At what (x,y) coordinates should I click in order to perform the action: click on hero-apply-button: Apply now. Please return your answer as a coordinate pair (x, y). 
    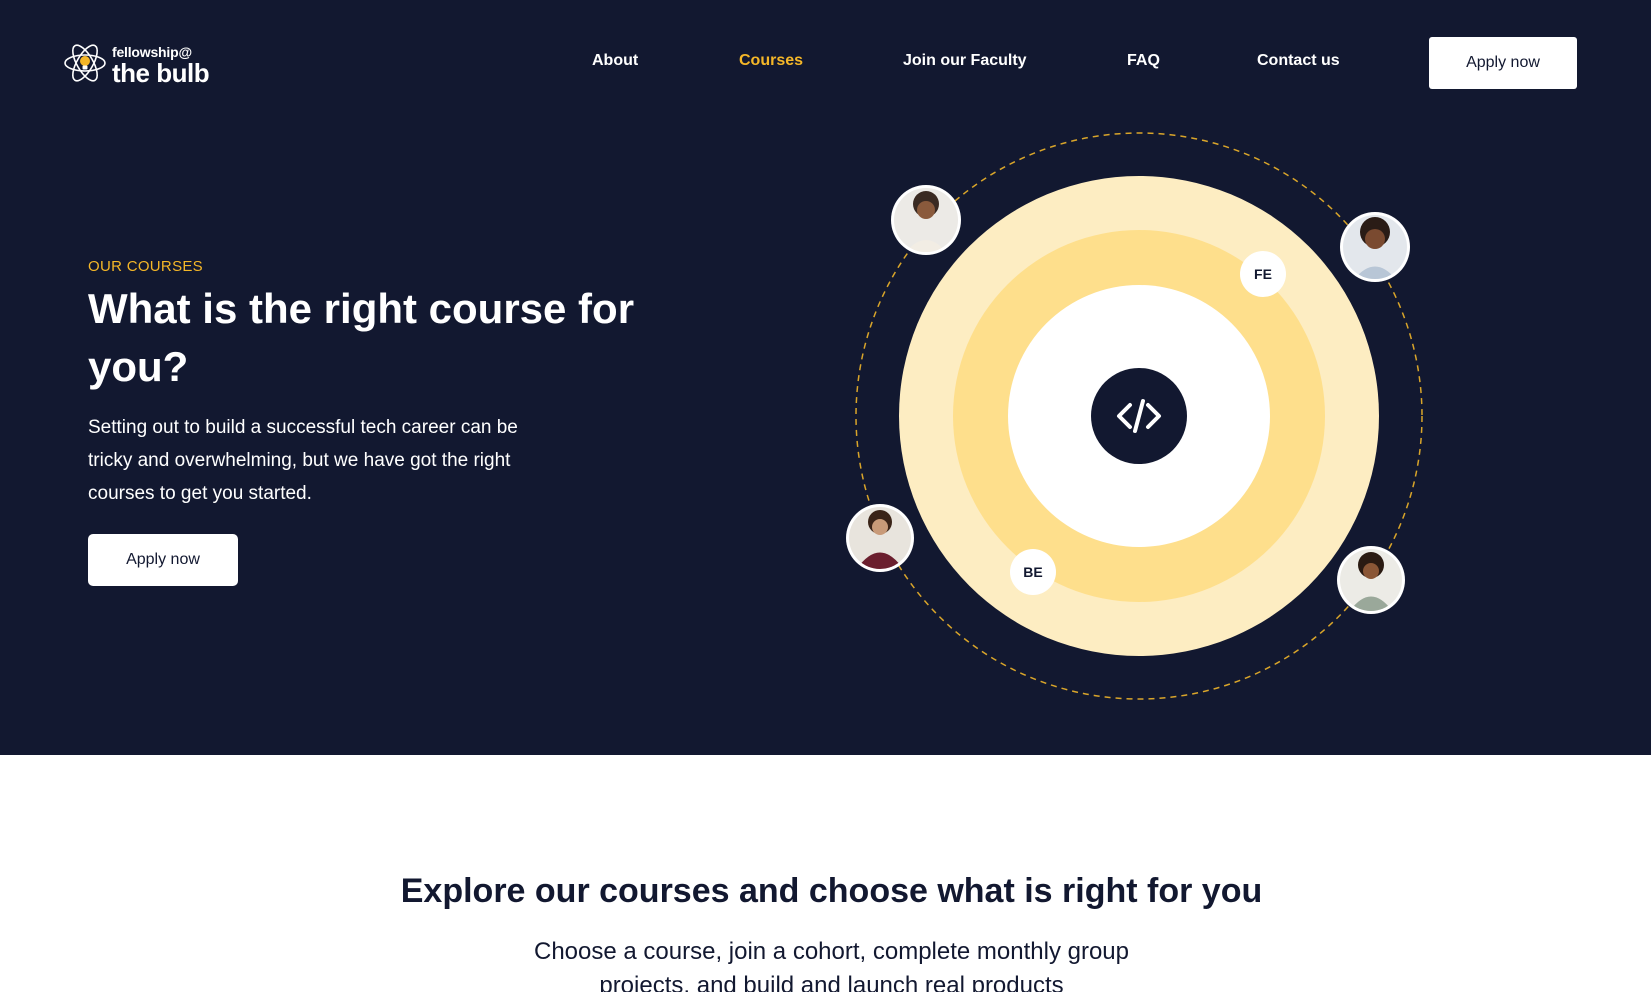
    Looking at the image, I should click on (163, 560).